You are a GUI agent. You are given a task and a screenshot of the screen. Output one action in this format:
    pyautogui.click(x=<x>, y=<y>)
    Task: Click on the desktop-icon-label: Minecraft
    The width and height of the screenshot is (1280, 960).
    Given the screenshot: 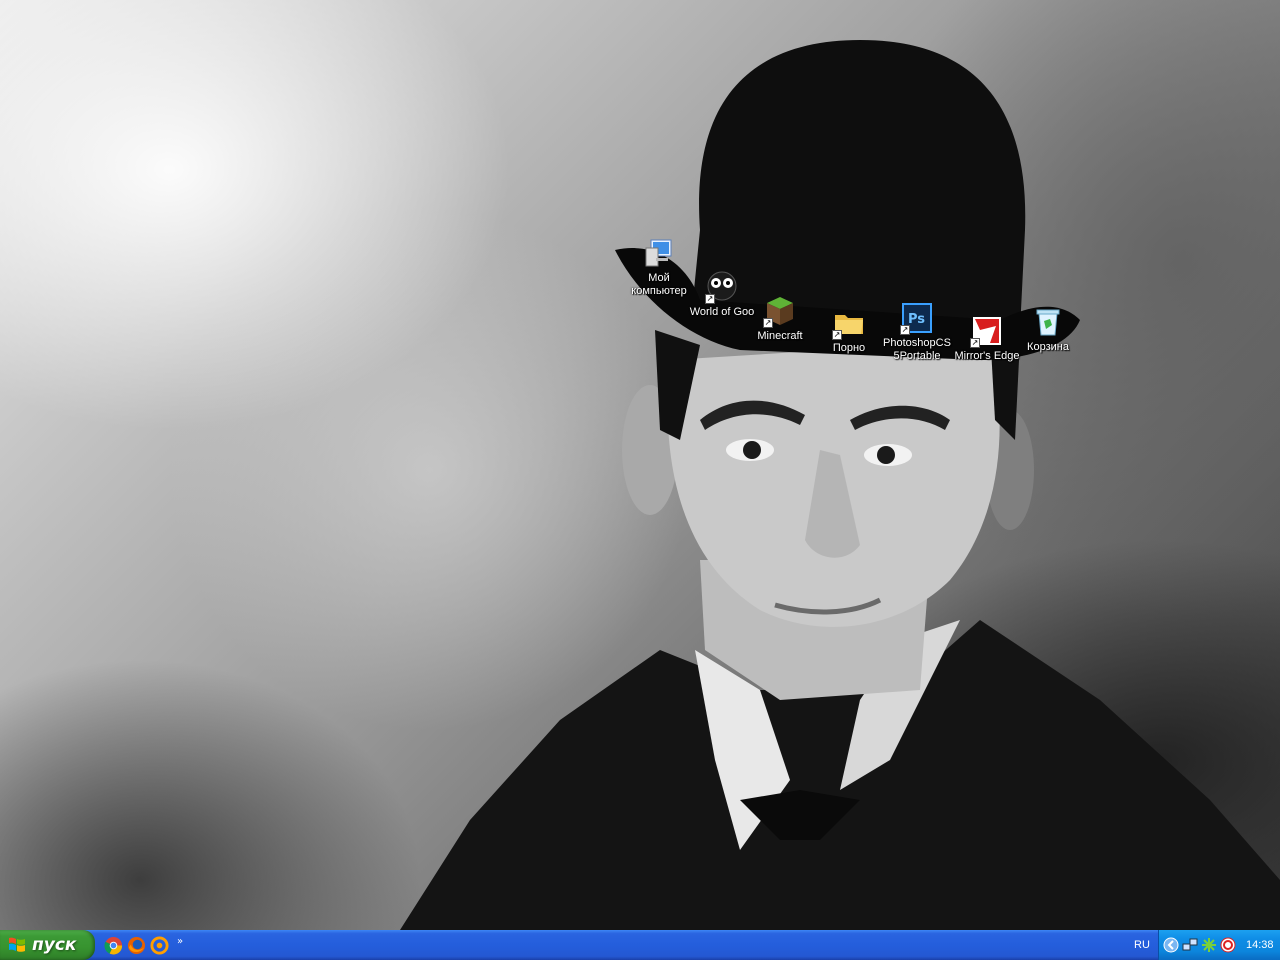 What is the action you would take?
    pyautogui.click(x=780, y=336)
    